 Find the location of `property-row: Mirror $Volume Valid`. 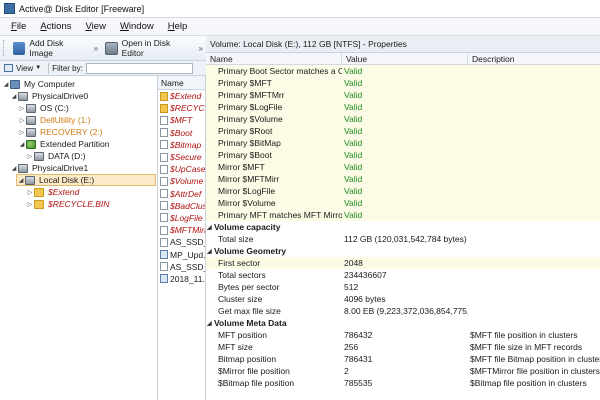

property-row: Mirror $Volume Valid is located at coordinates (403, 203).